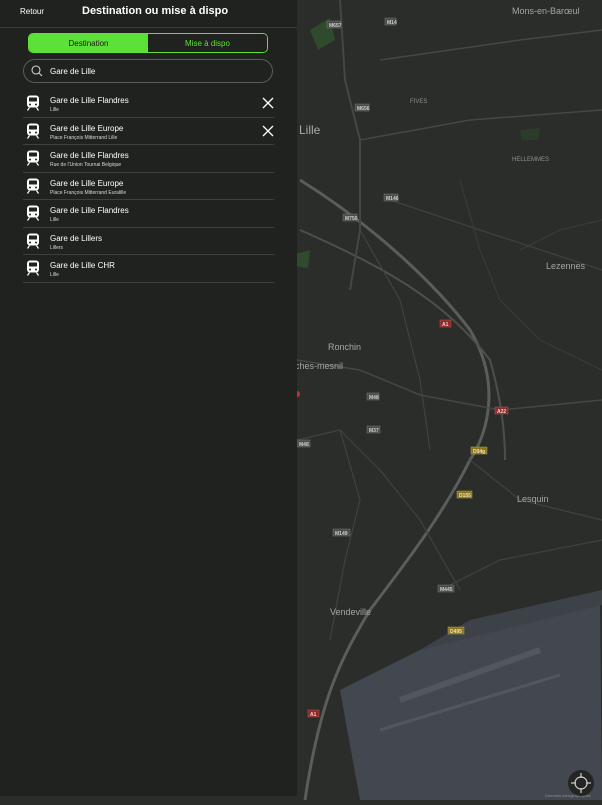  I want to click on road-shield: M14, so click(390, 21).